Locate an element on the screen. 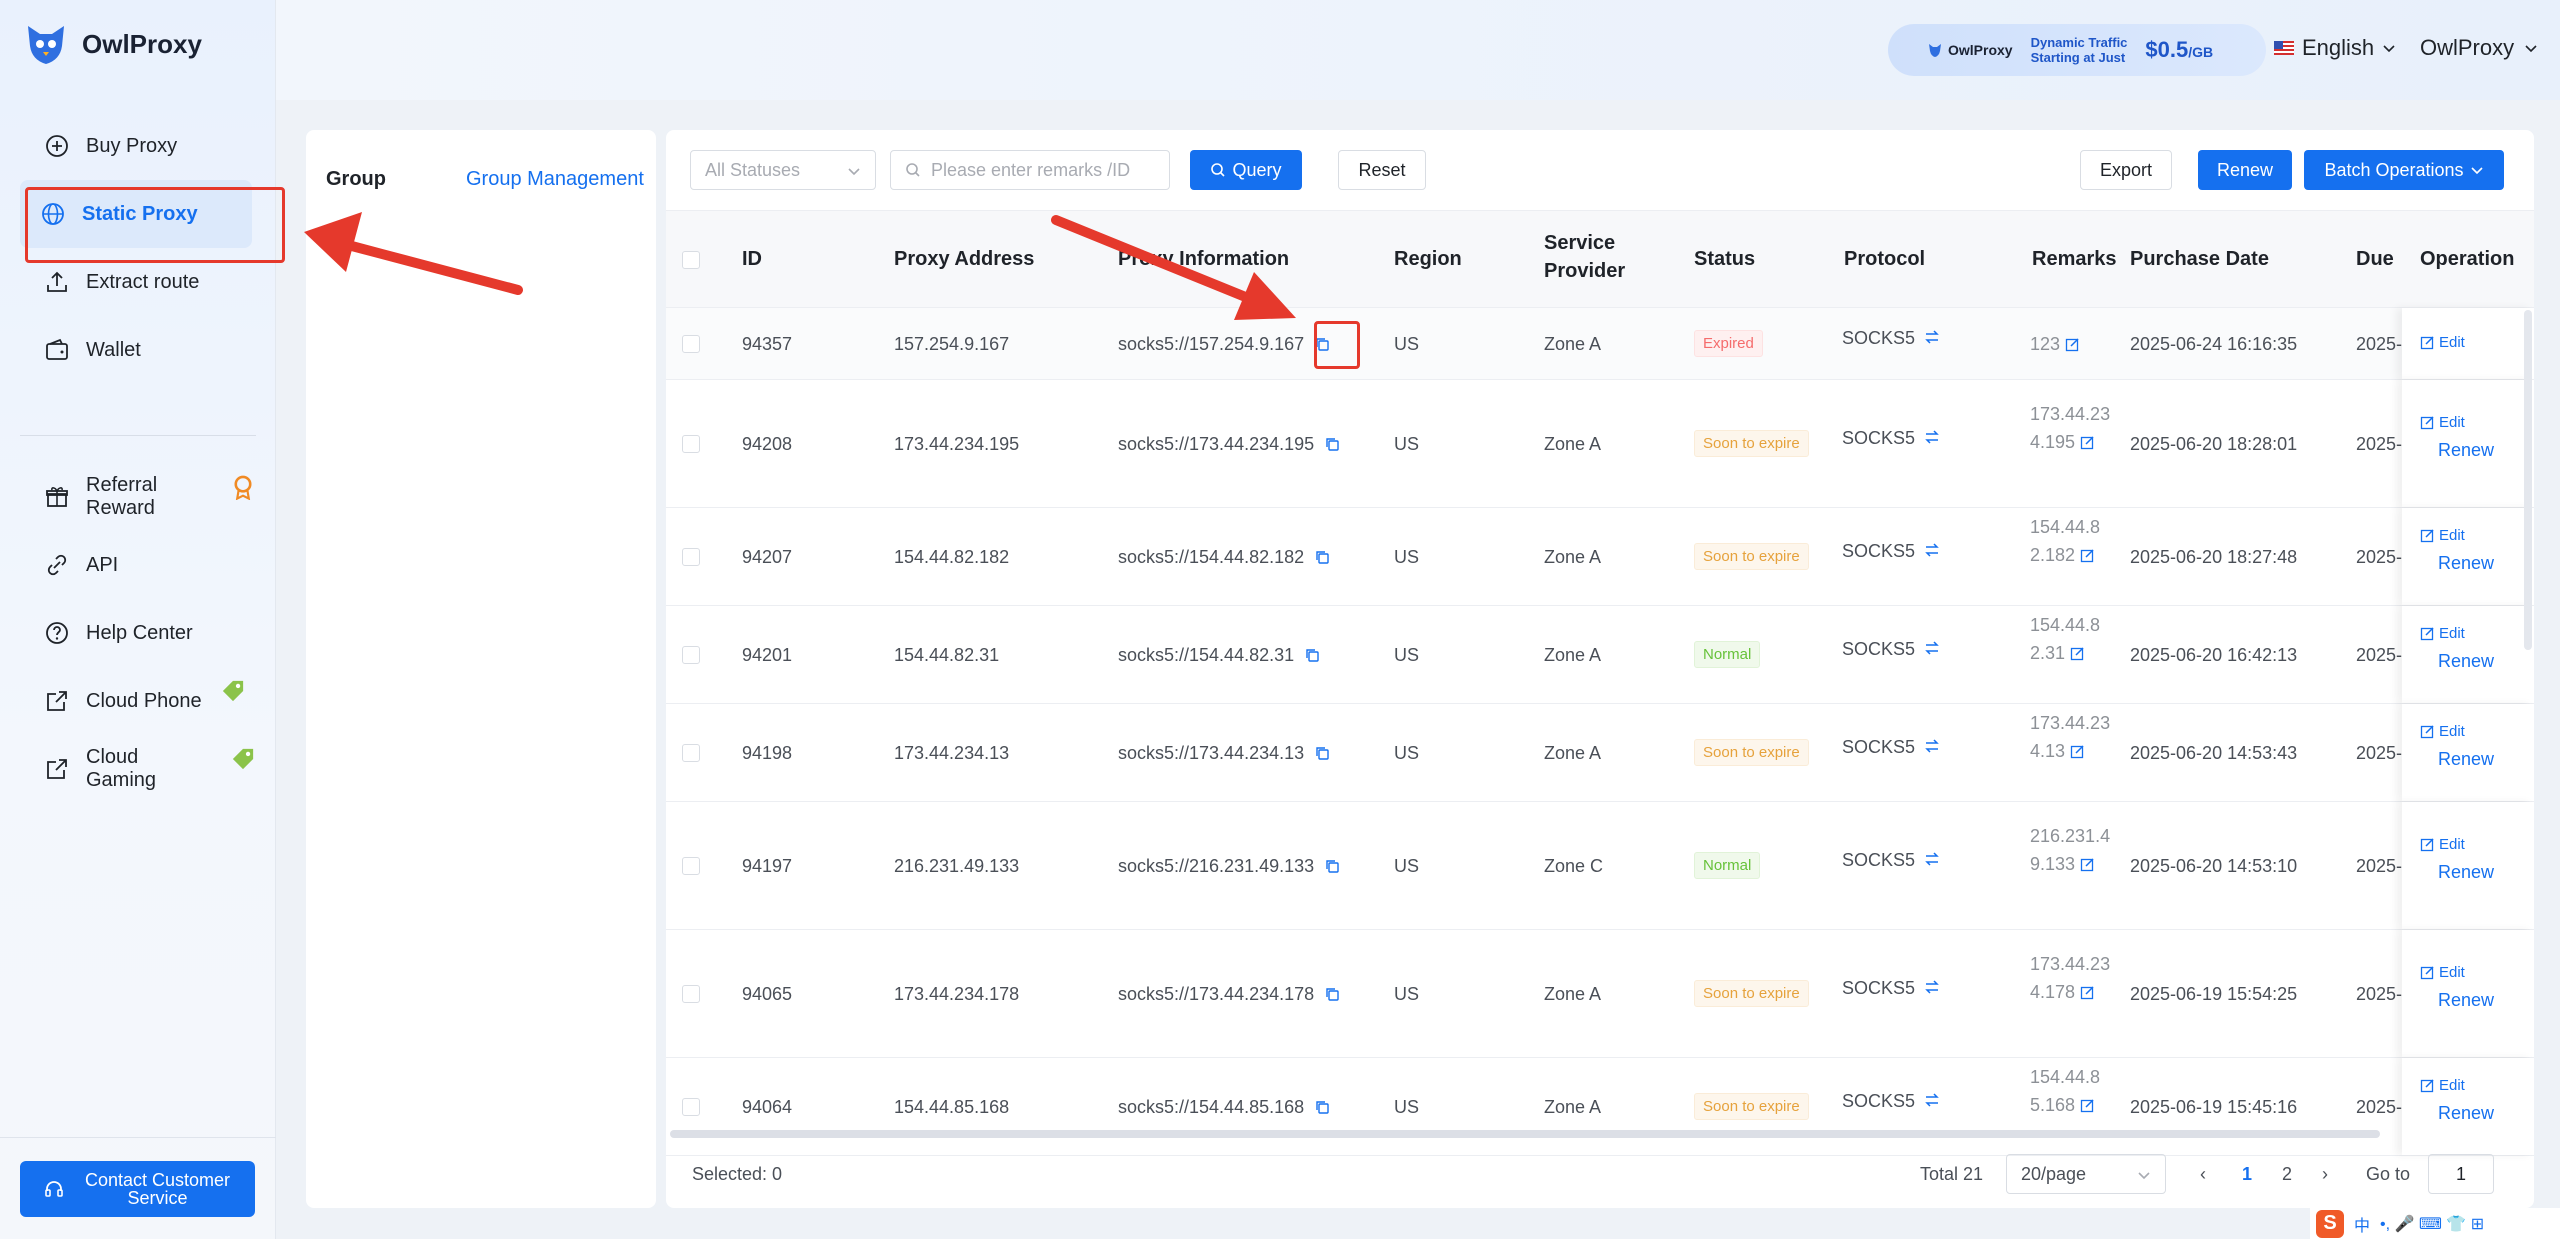 The height and width of the screenshot is (1239, 2560). search-input is located at coordinates (1041, 170).